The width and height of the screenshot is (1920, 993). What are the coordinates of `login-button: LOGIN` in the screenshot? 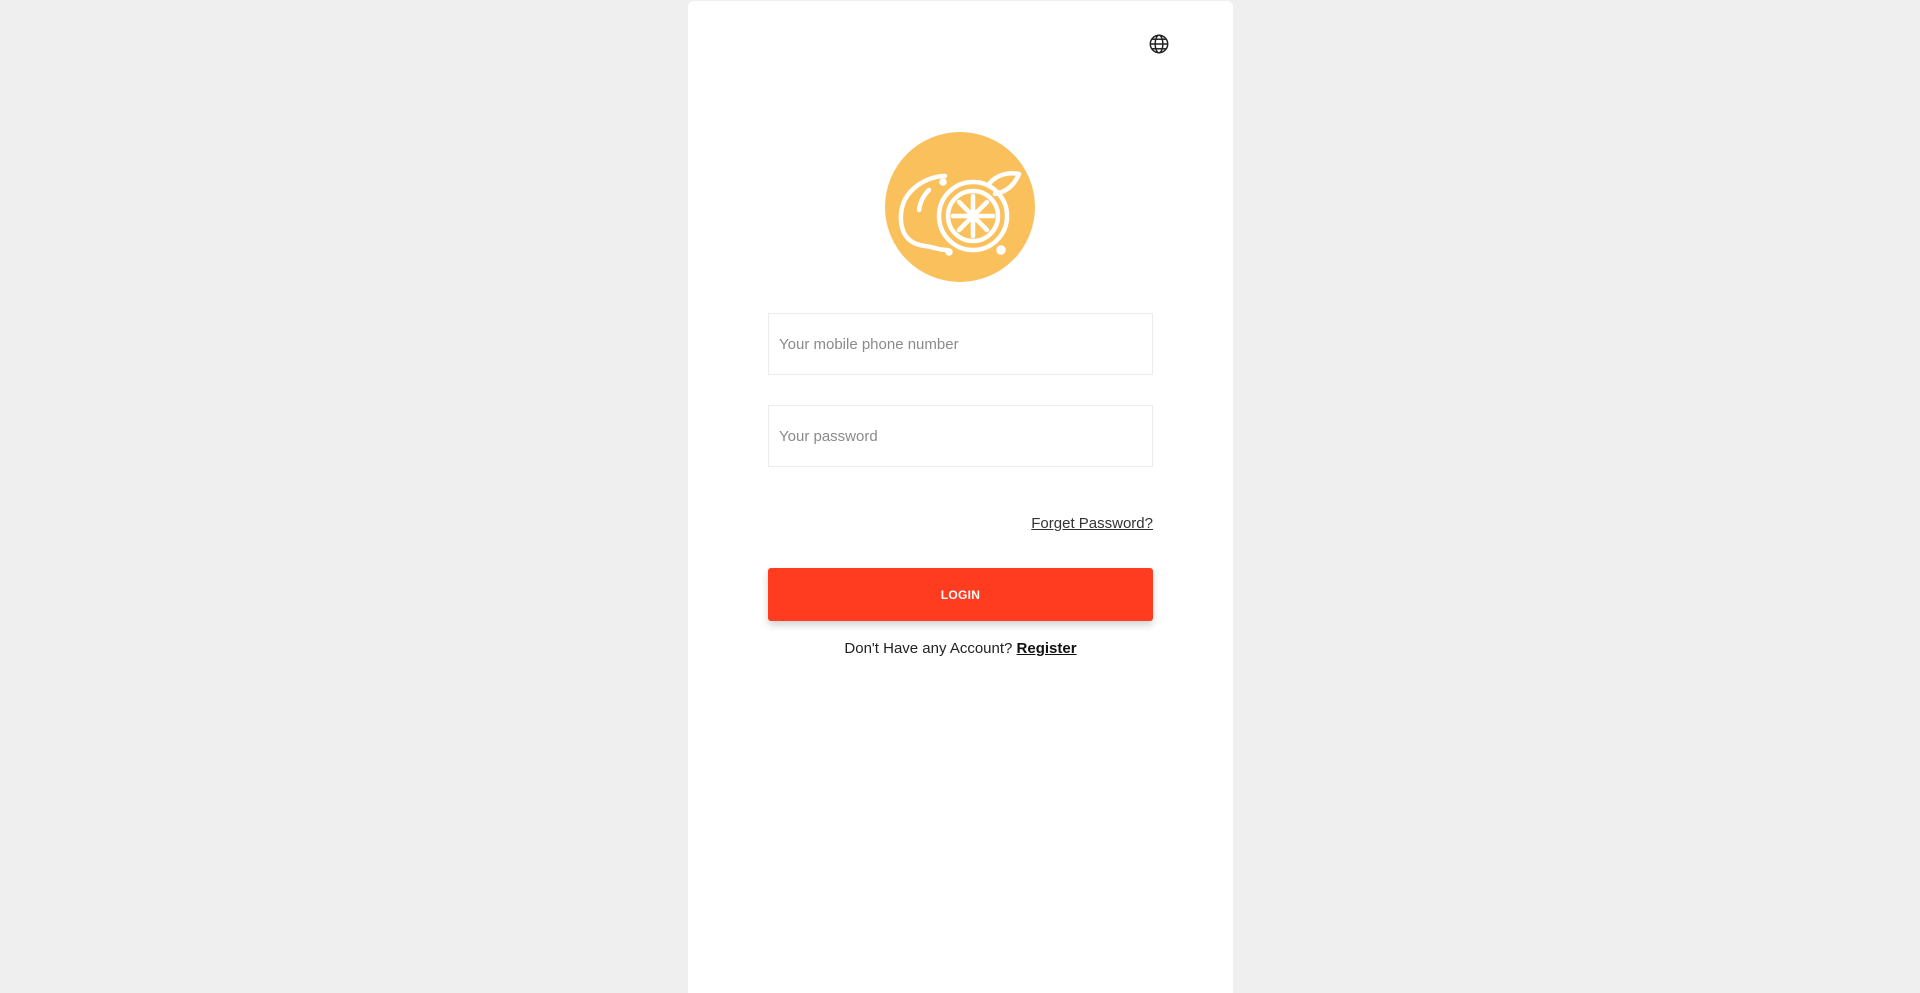 It's located at (960, 594).